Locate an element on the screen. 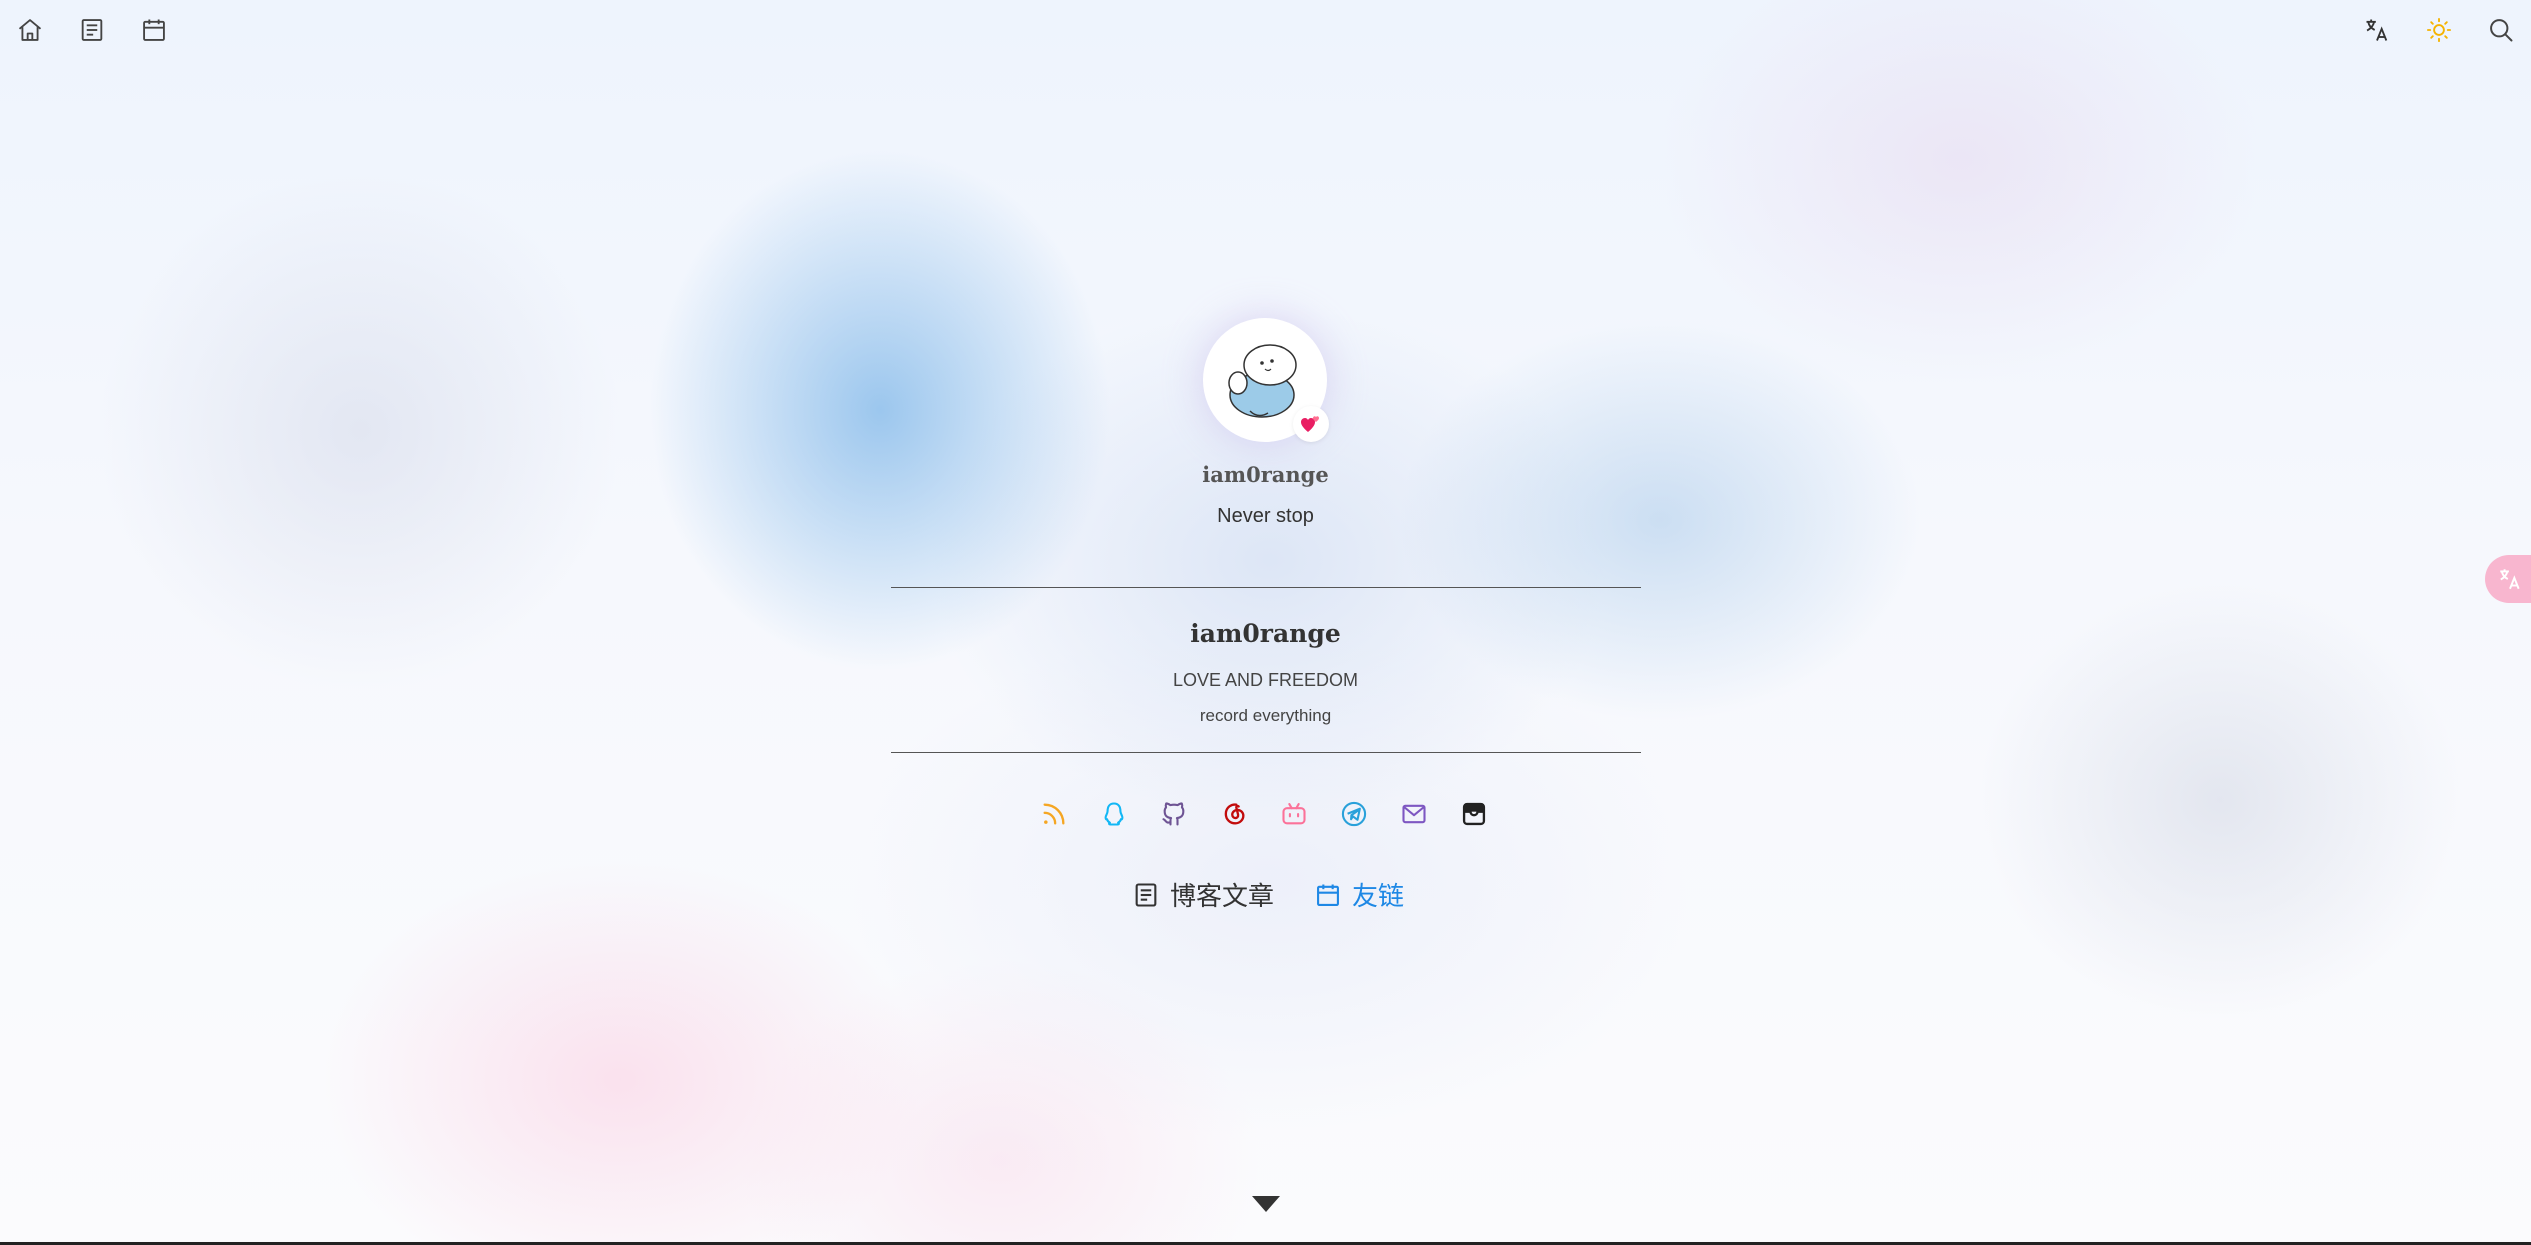 Image resolution: width=2531 pixels, height=1245 pixels. telegram-icon is located at coordinates (1354, 814).